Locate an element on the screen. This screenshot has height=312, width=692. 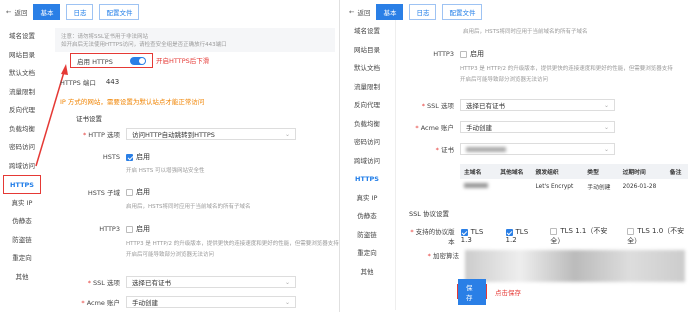
tls12-checkbox: TLS 1.2 is located at coordinates (522, 236).